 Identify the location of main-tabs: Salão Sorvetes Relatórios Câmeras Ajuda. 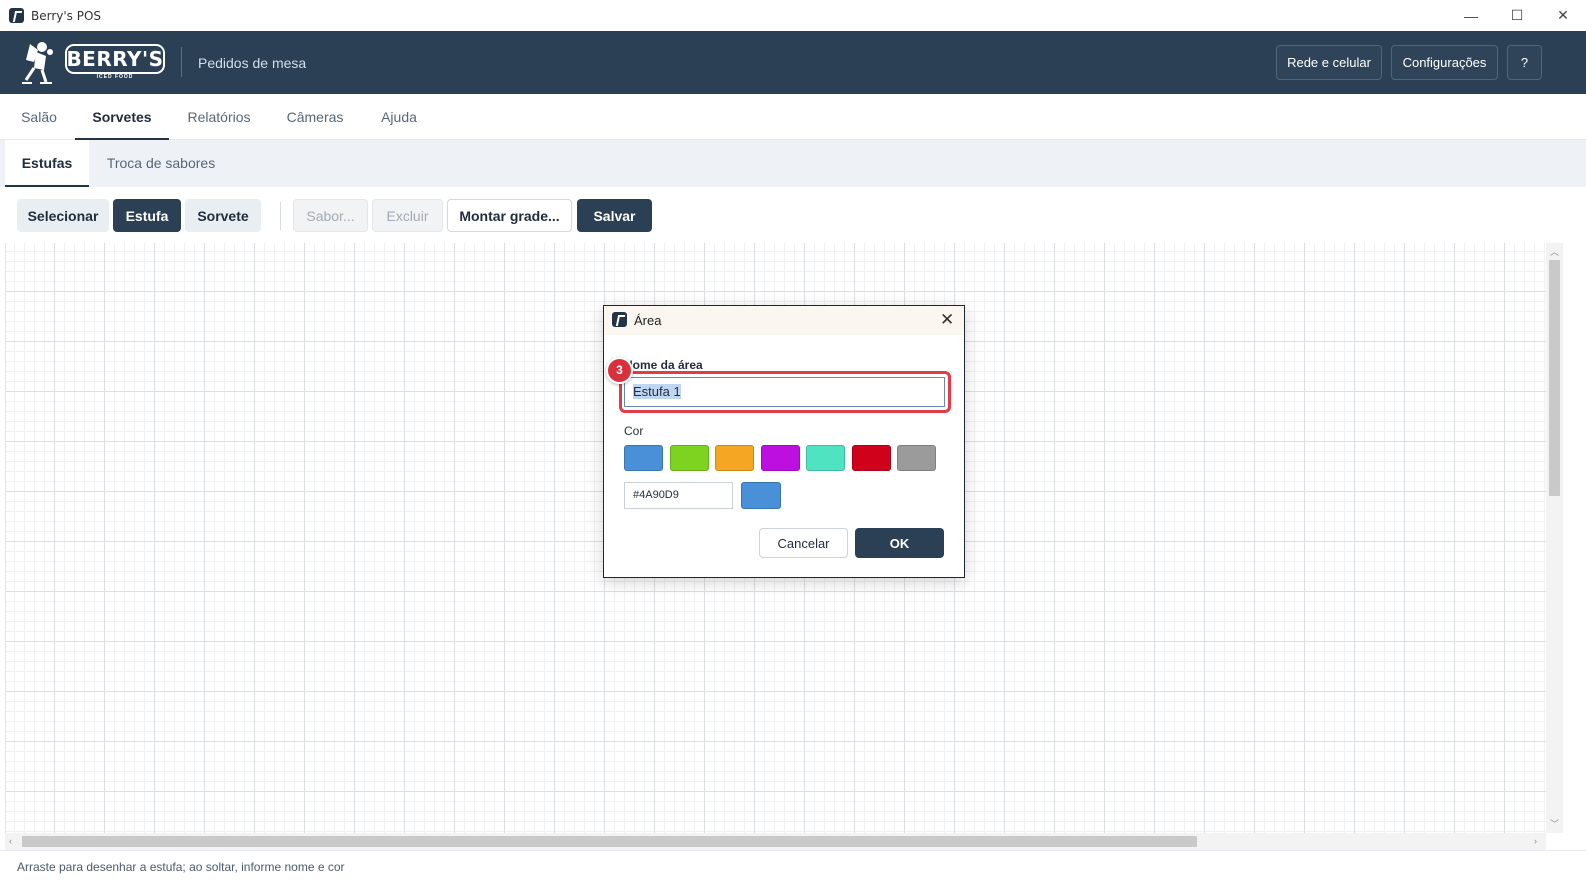
(793, 117).